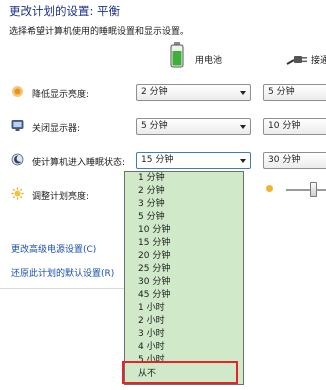 The image size is (326, 390). I want to click on brightness-slider-track, so click(306, 190).